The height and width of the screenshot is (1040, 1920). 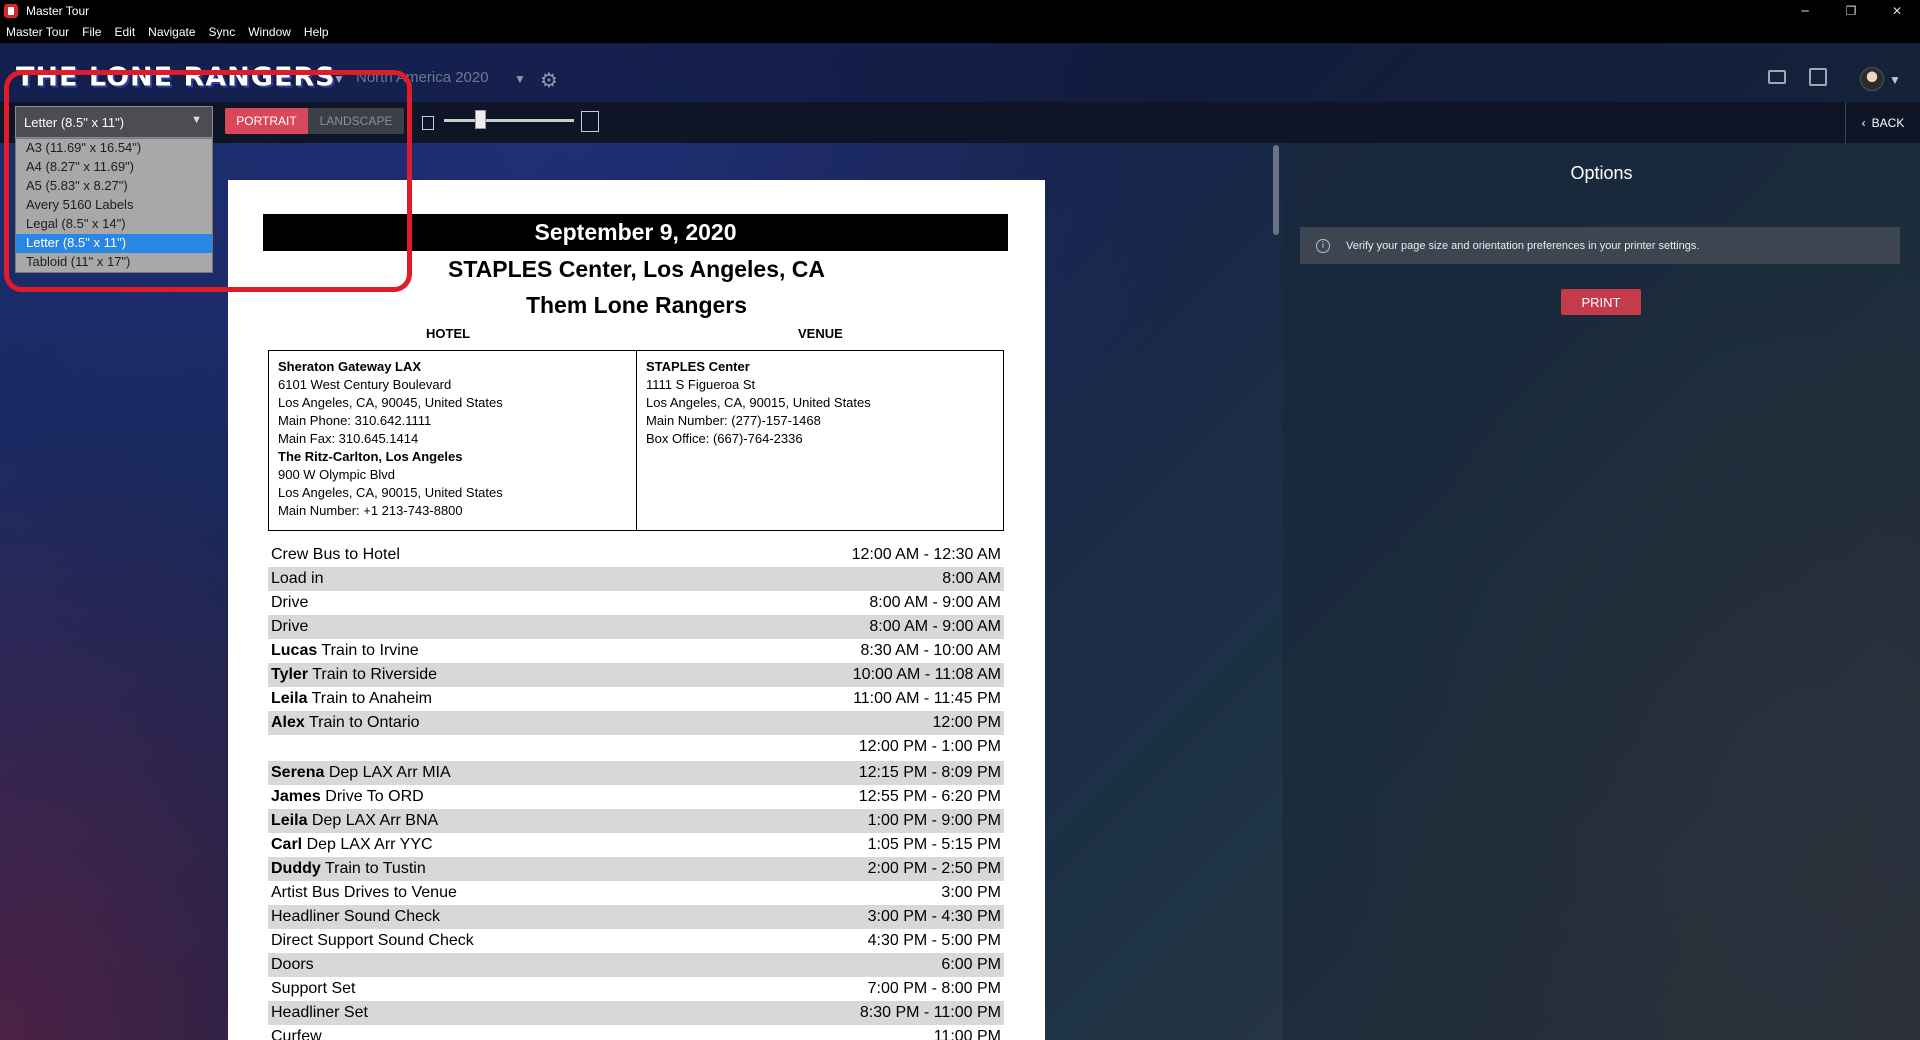 I want to click on preview-scrollbar, so click(x=1276, y=190).